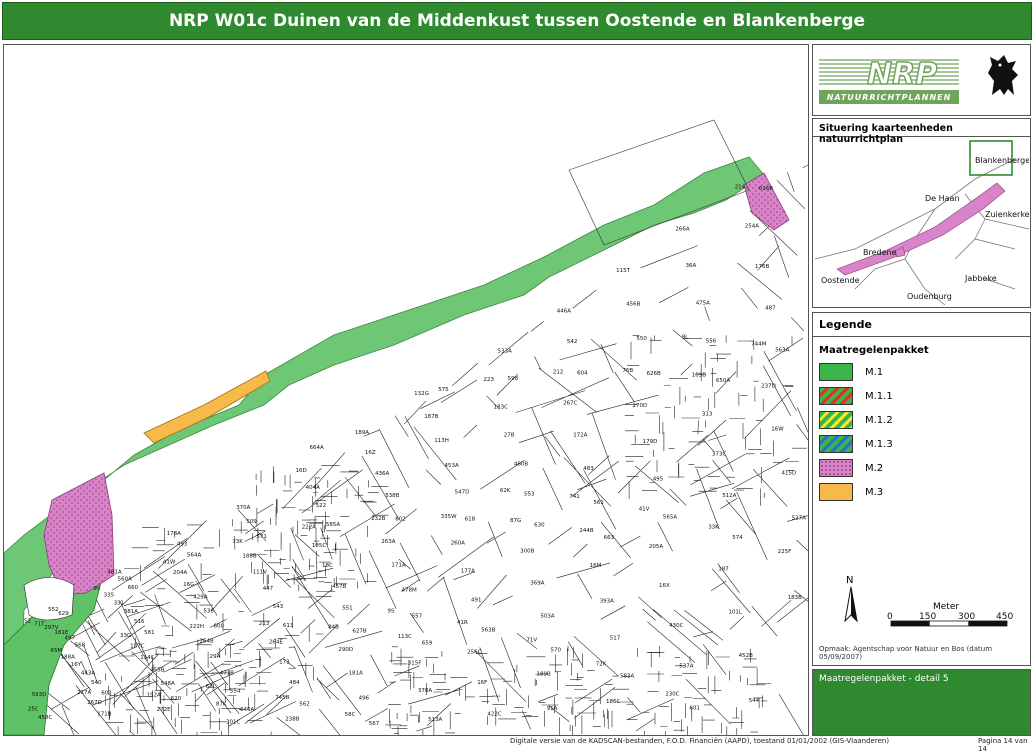  I want to click on parcel-label: 550, so click(641, 339).